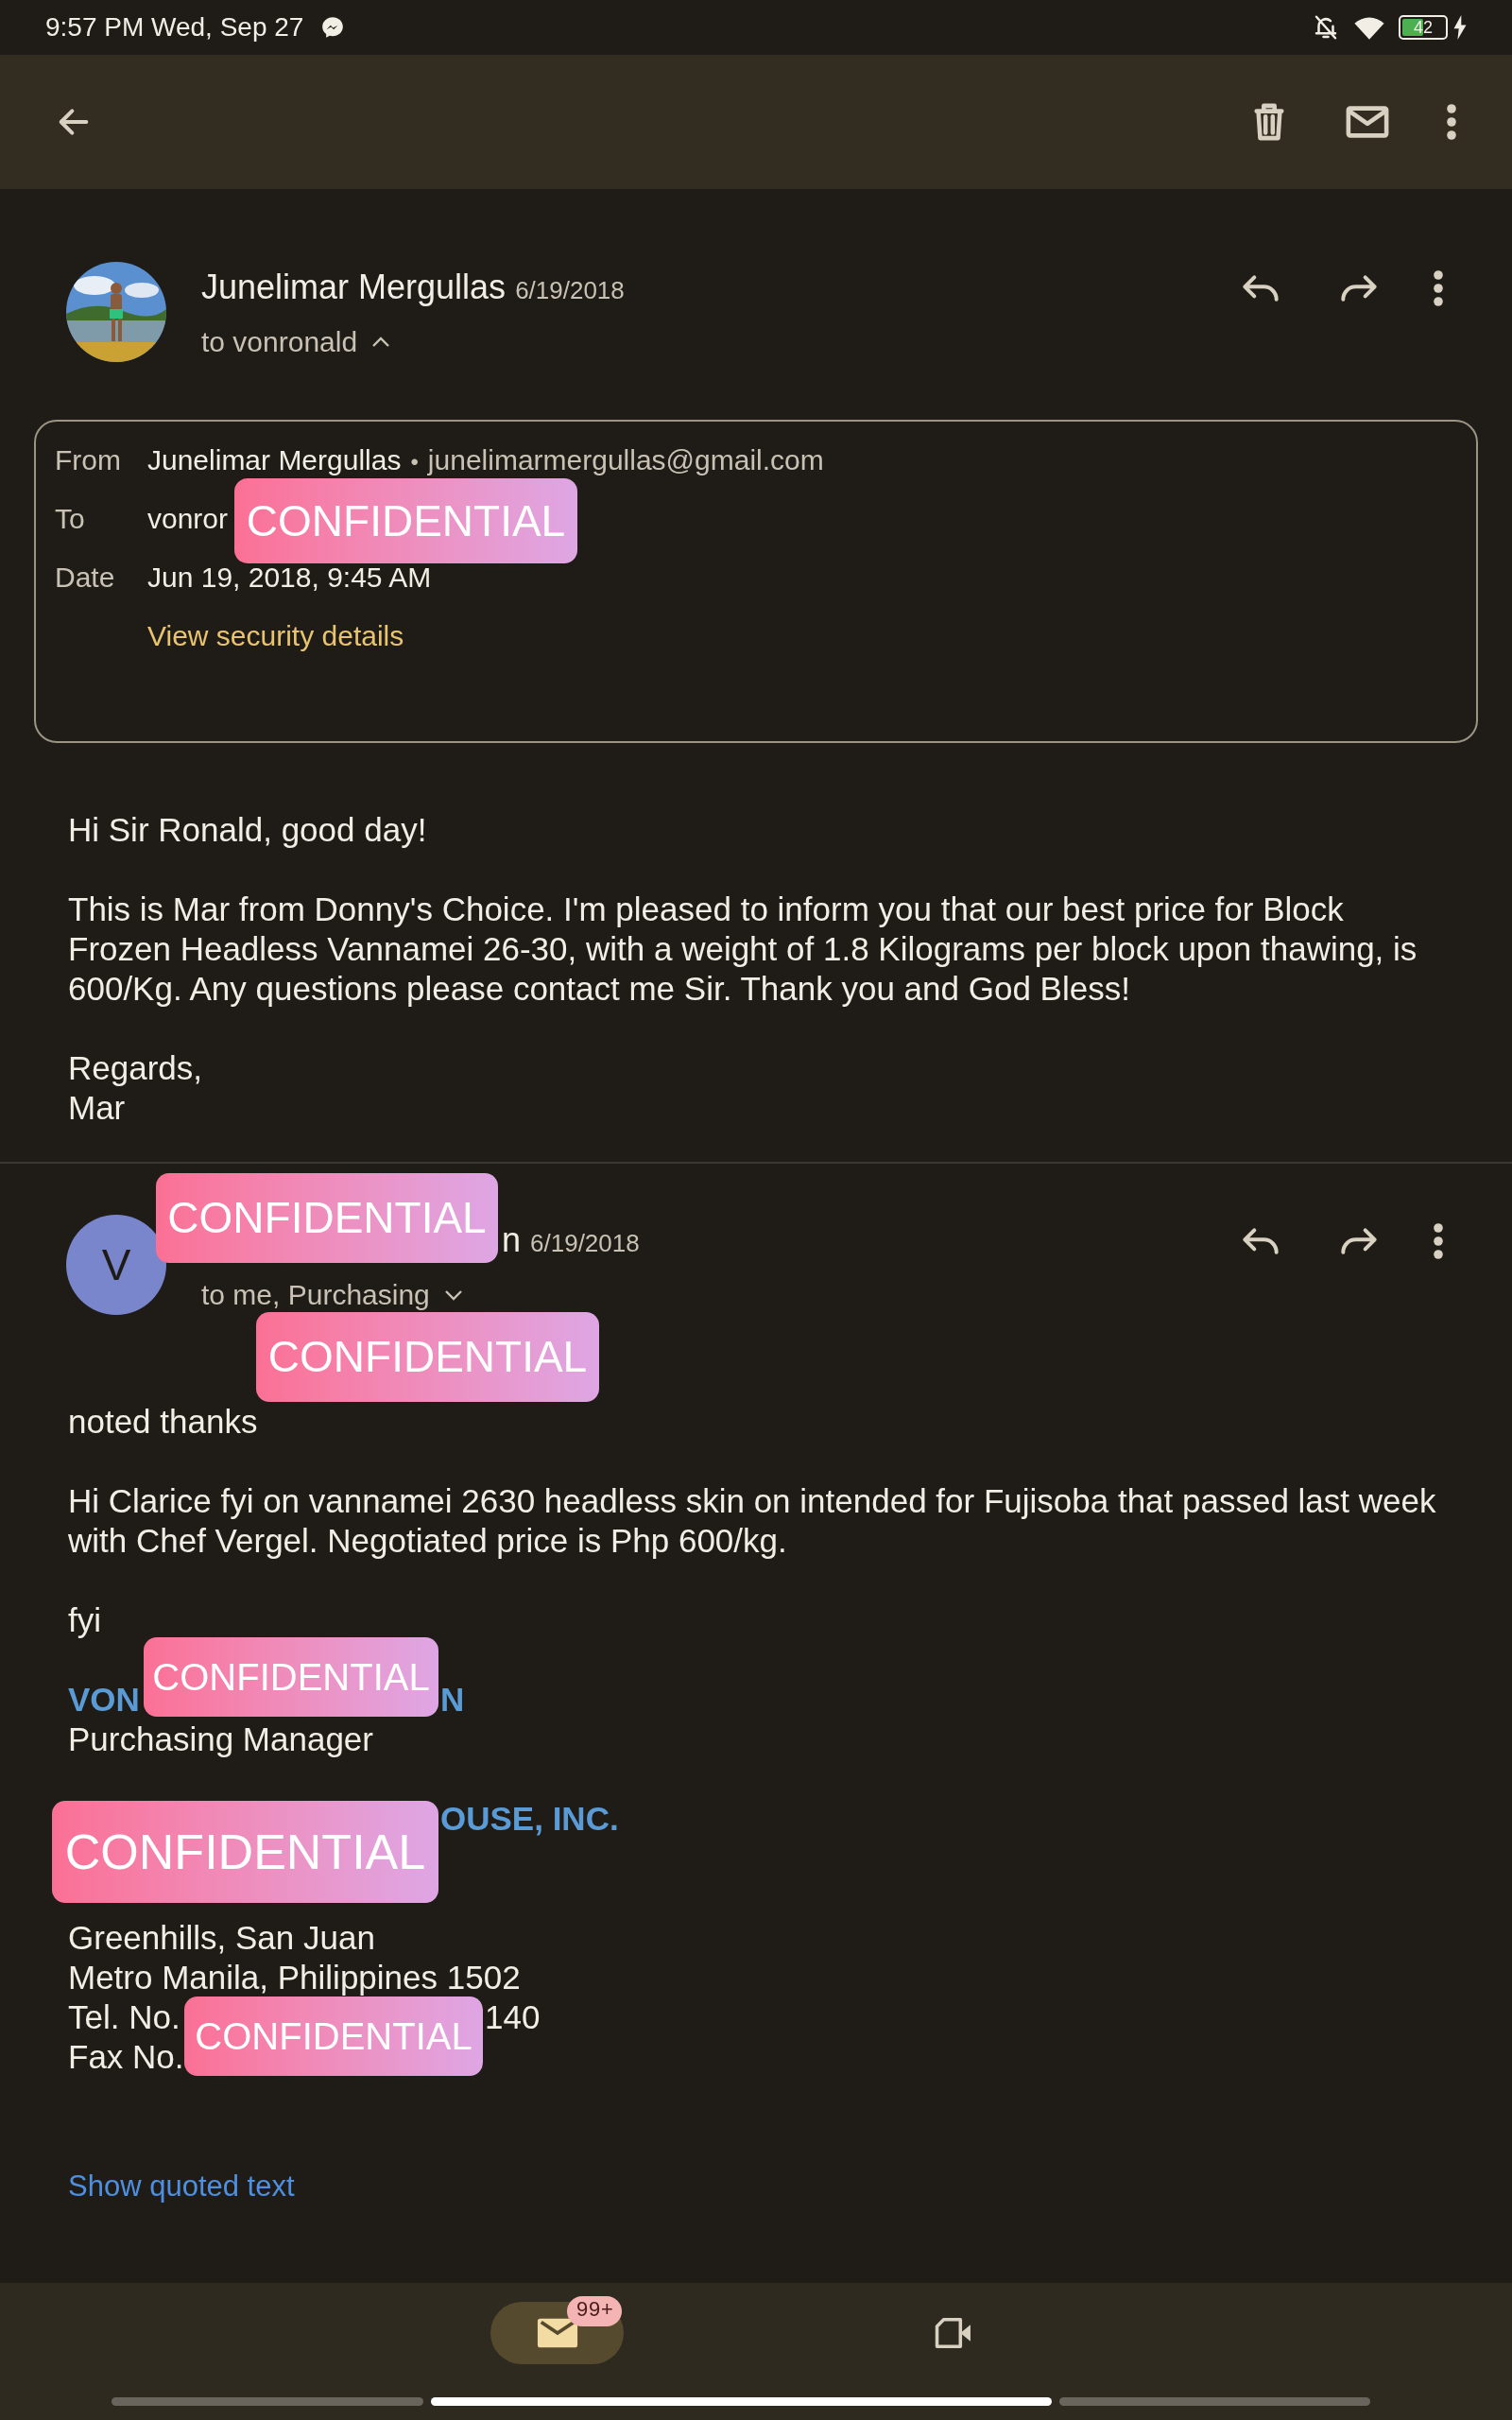  Describe the element at coordinates (752, 1521) in the screenshot. I see `message-paragraph: Hi Clarice fyi on vannamei 2630 headless skin on intended for Fujisoba that passed last week with Chef Vergel. Negotiated price is Php 600/kg.` at that location.